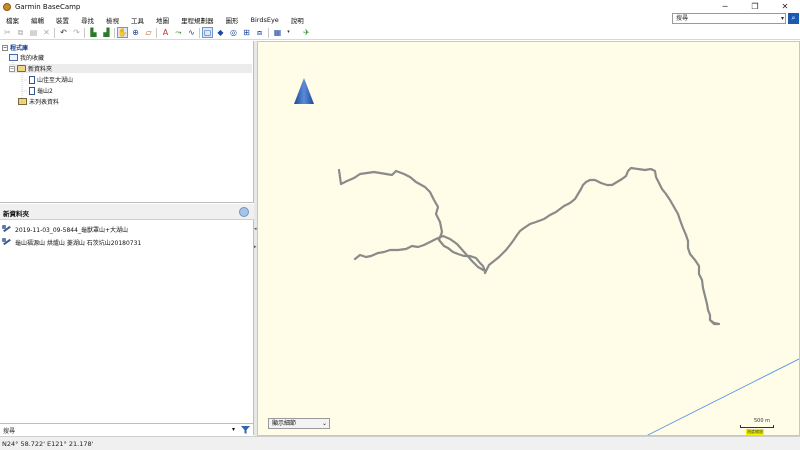 The width and height of the screenshot is (800, 450). What do you see at coordinates (297, 20) in the screenshot?
I see `menu-help: 說明` at bounding box center [297, 20].